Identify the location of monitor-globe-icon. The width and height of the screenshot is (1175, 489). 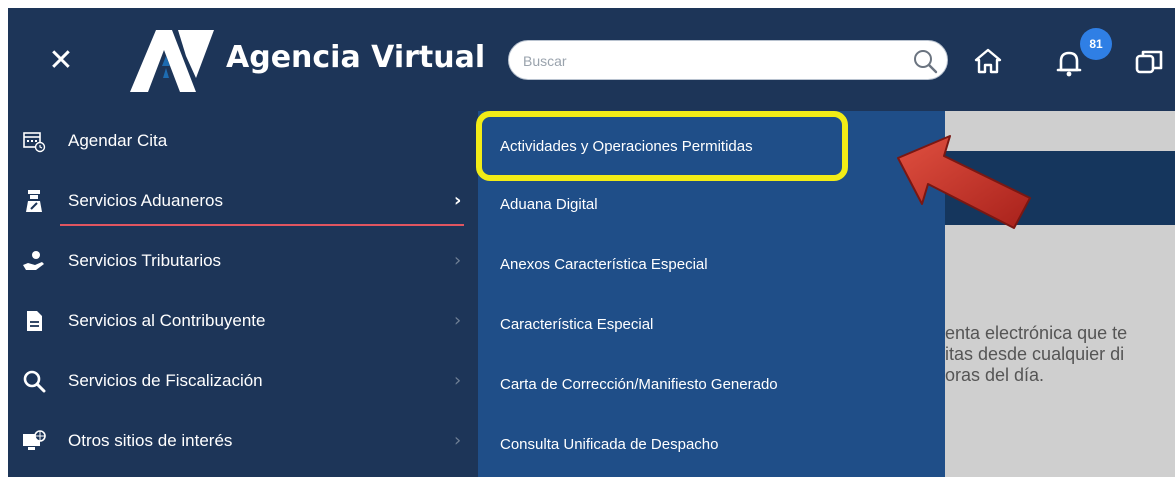
(34, 440).